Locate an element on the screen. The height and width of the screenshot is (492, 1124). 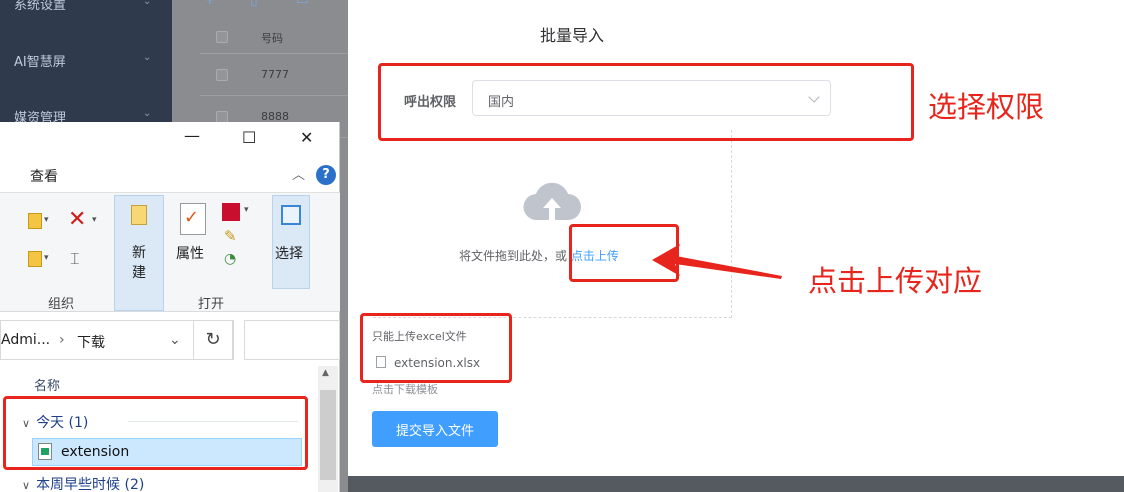
select-all-icon is located at coordinates (291, 215).